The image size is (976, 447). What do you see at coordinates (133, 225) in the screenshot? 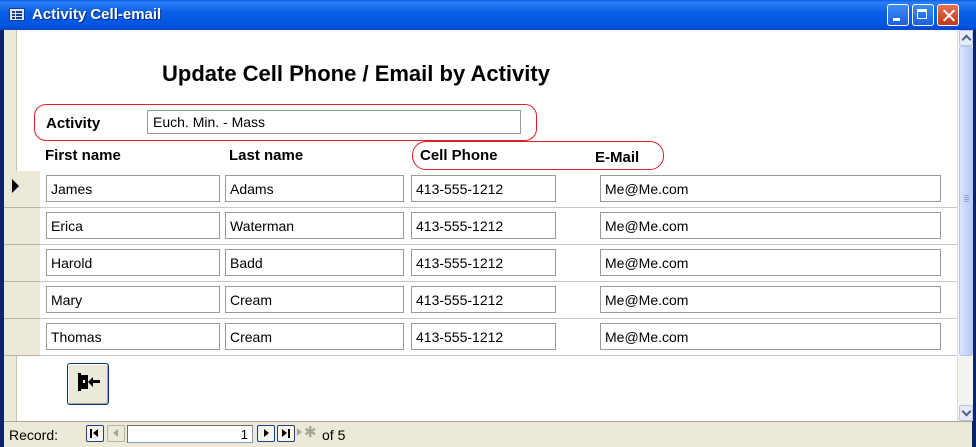
I see `first-name-field: Erica` at bounding box center [133, 225].